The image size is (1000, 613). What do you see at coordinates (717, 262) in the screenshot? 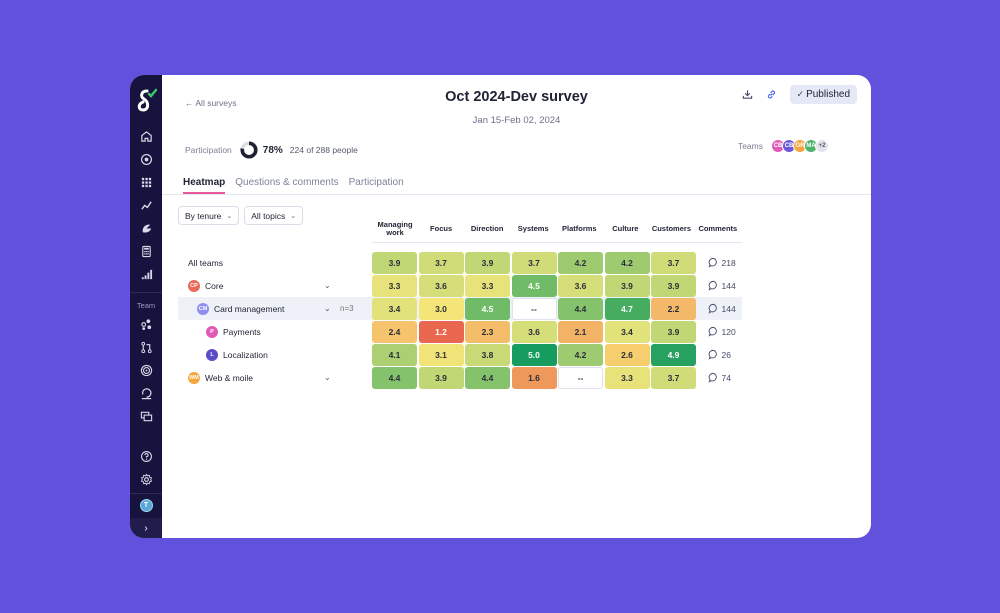
I see `comments-count: 218` at bounding box center [717, 262].